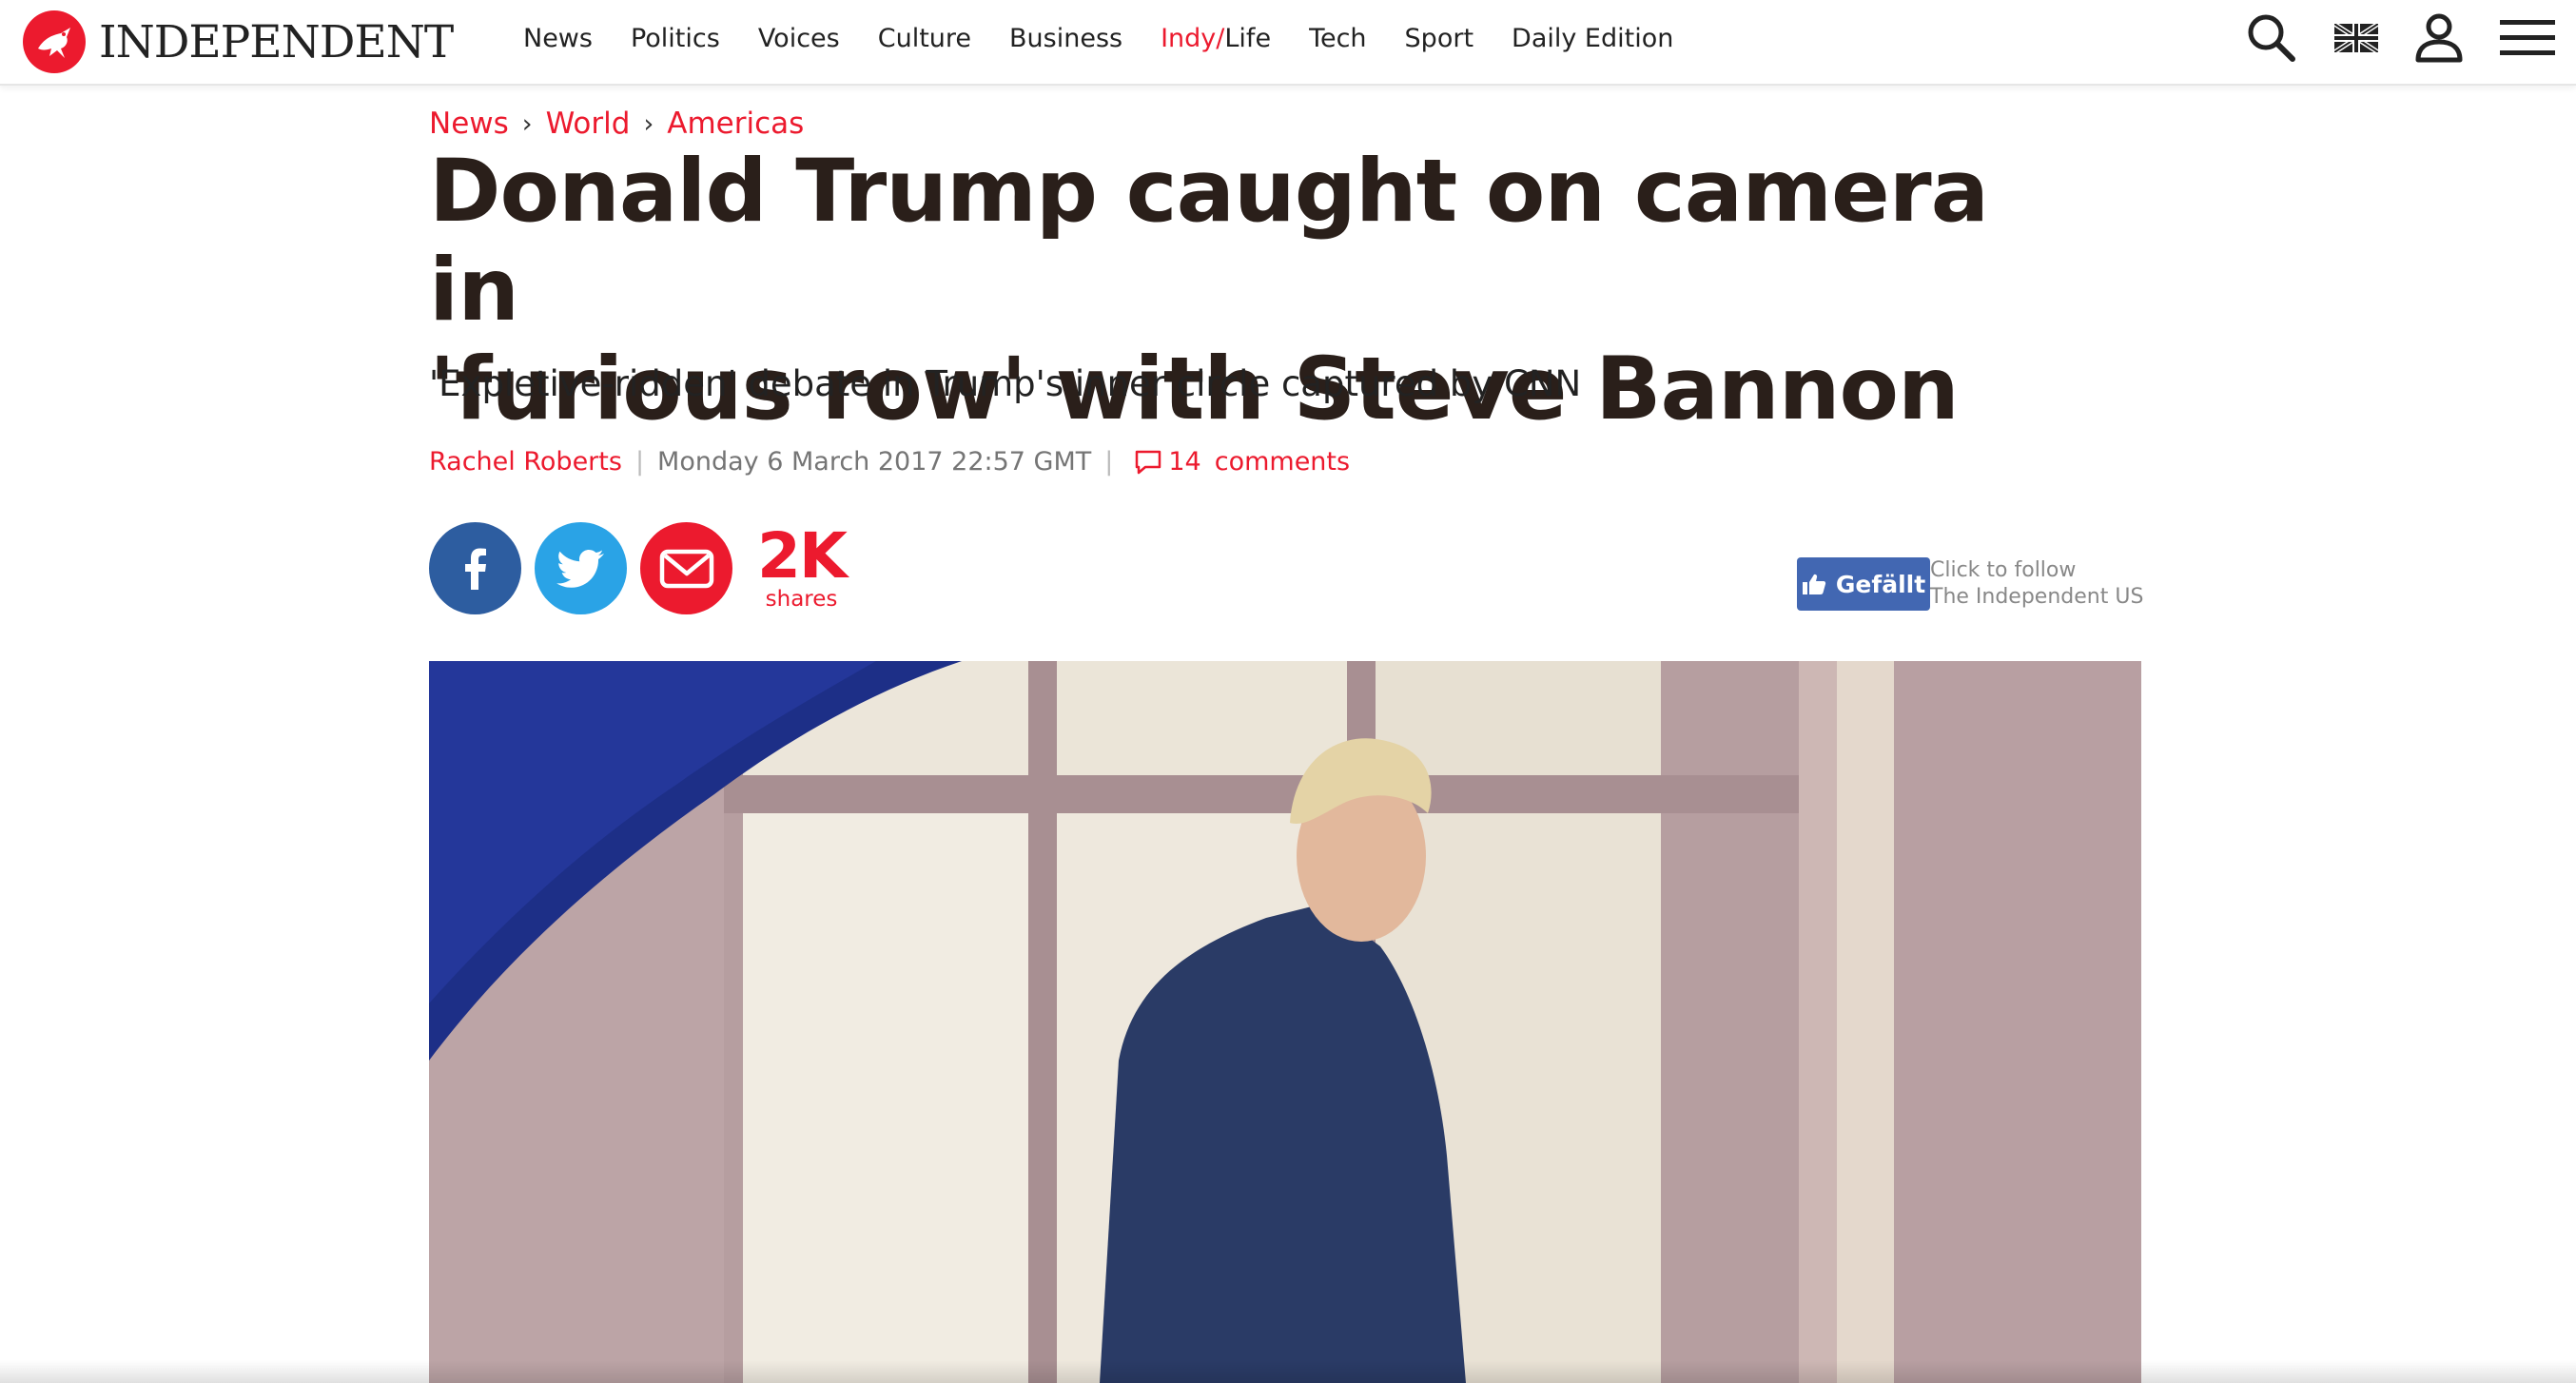 This screenshot has height=1383, width=2576. What do you see at coordinates (1880, 584) in the screenshot?
I see `facebook-like-label: Gefällt` at bounding box center [1880, 584].